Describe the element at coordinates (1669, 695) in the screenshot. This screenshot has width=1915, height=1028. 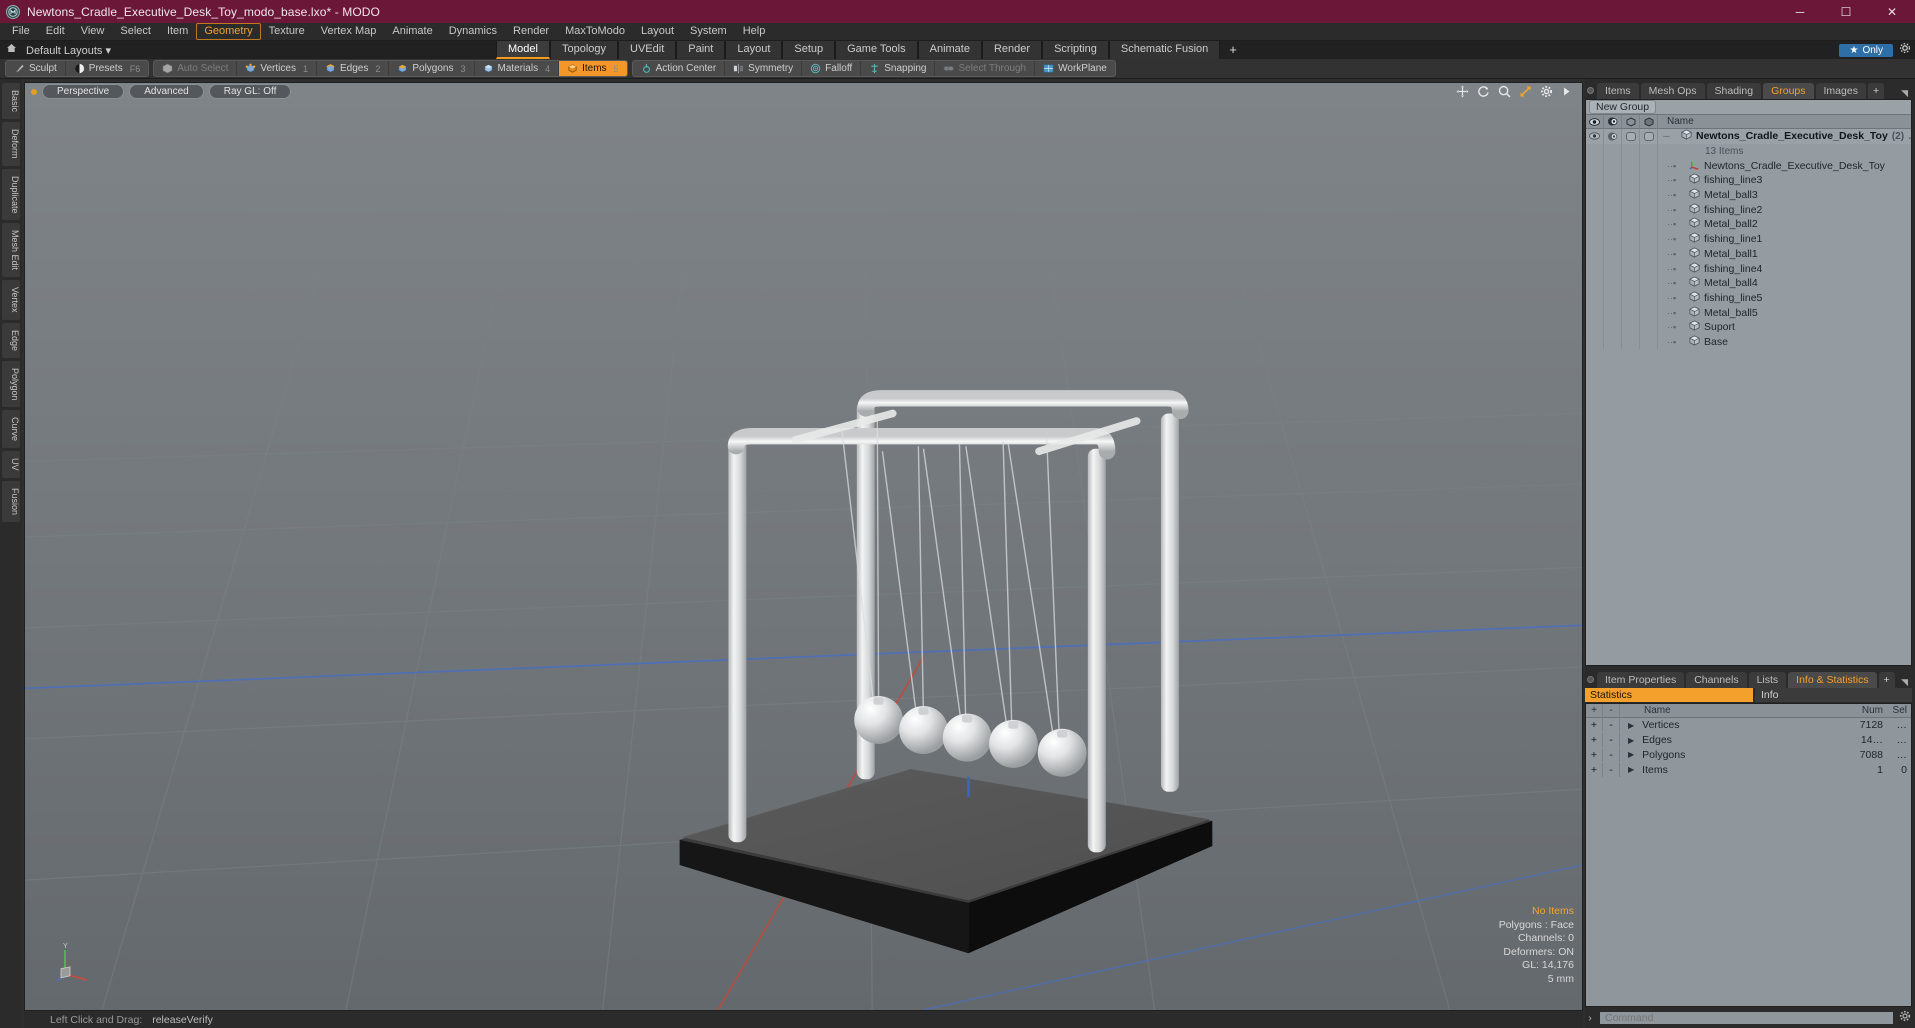
I see `statistics-subtab: Statistics` at that location.